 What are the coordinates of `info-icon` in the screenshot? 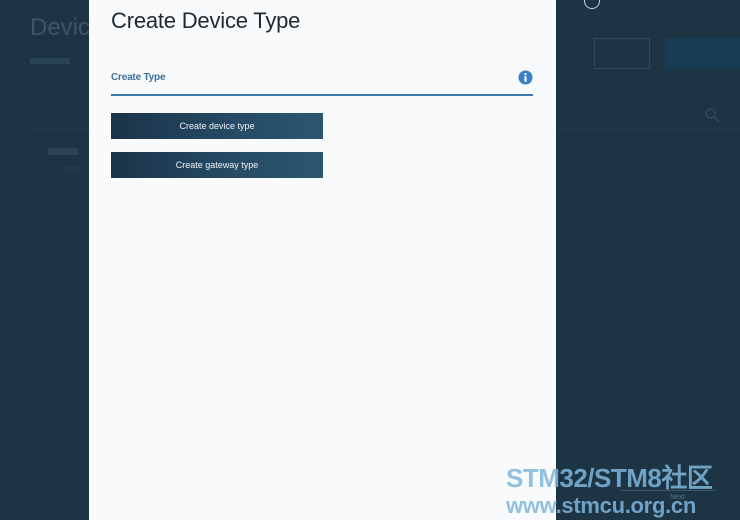 It's located at (525, 77).